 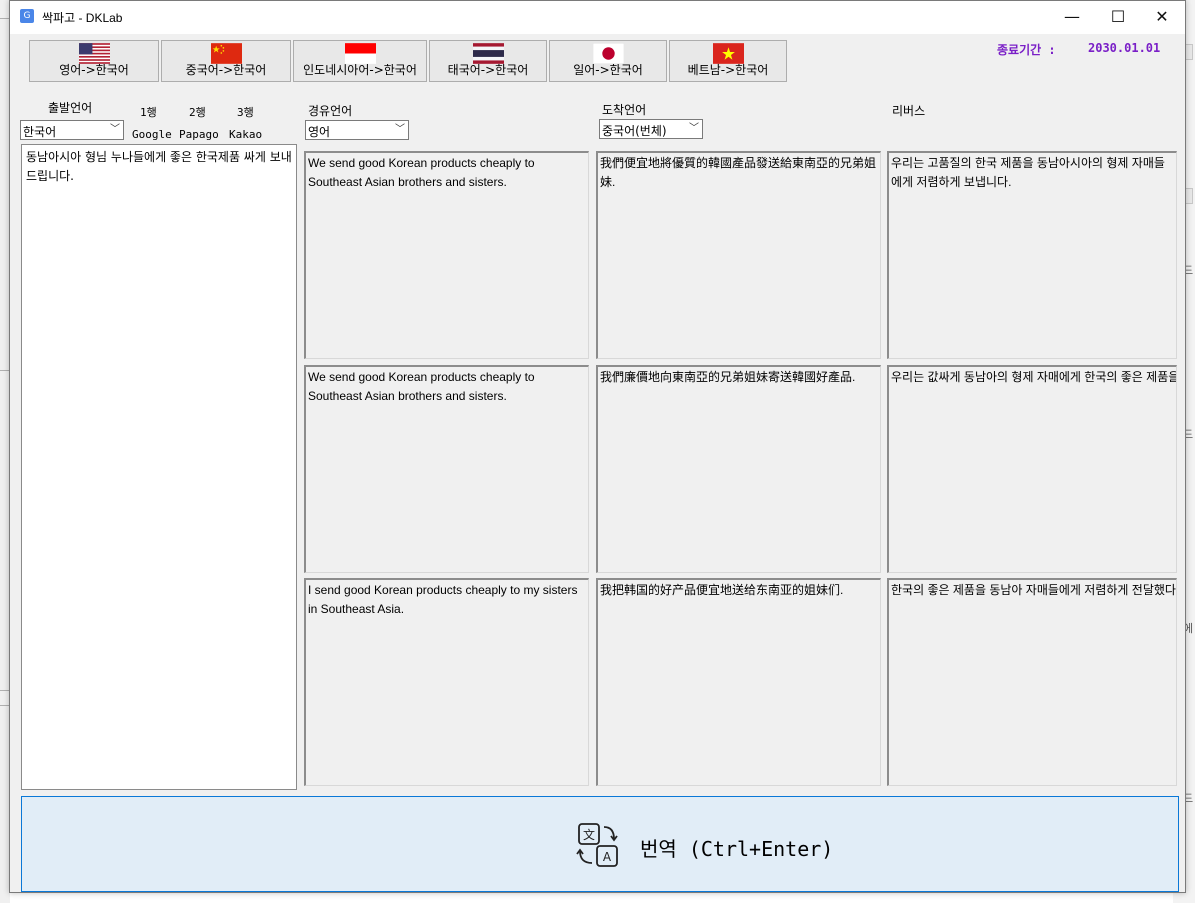 What do you see at coordinates (634, 131) in the screenshot?
I see `target-language-value: 중국어(번체)` at bounding box center [634, 131].